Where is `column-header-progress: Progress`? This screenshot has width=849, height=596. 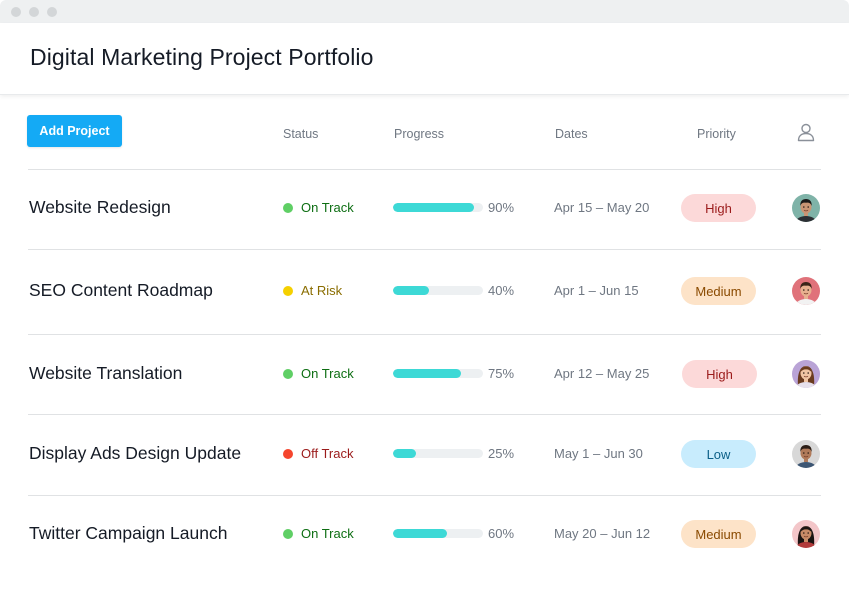 column-header-progress: Progress is located at coordinates (419, 134).